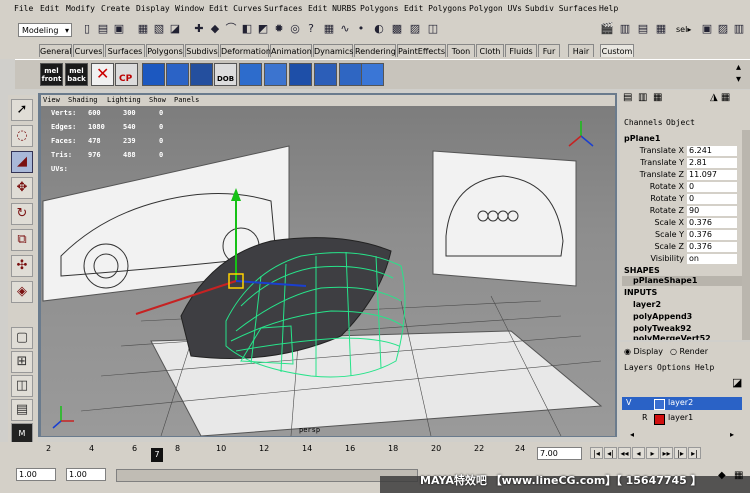 This screenshot has width=750, height=493. Describe the element at coordinates (521, 50) in the screenshot. I see `shelf-tab-fluids: Fluids` at that location.